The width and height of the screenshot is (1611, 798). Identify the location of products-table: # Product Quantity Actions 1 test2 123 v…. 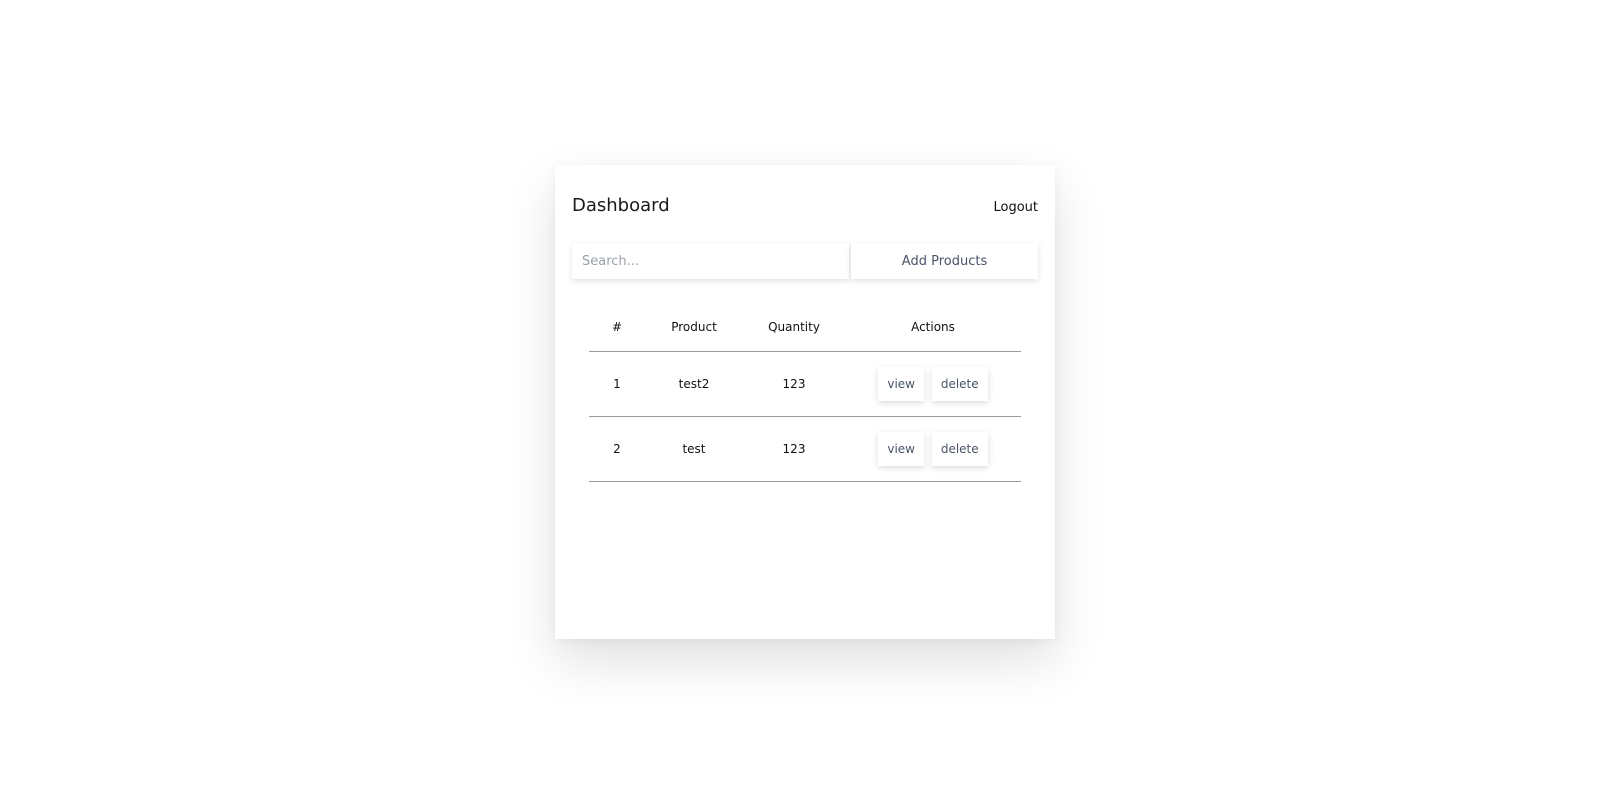
(805, 392).